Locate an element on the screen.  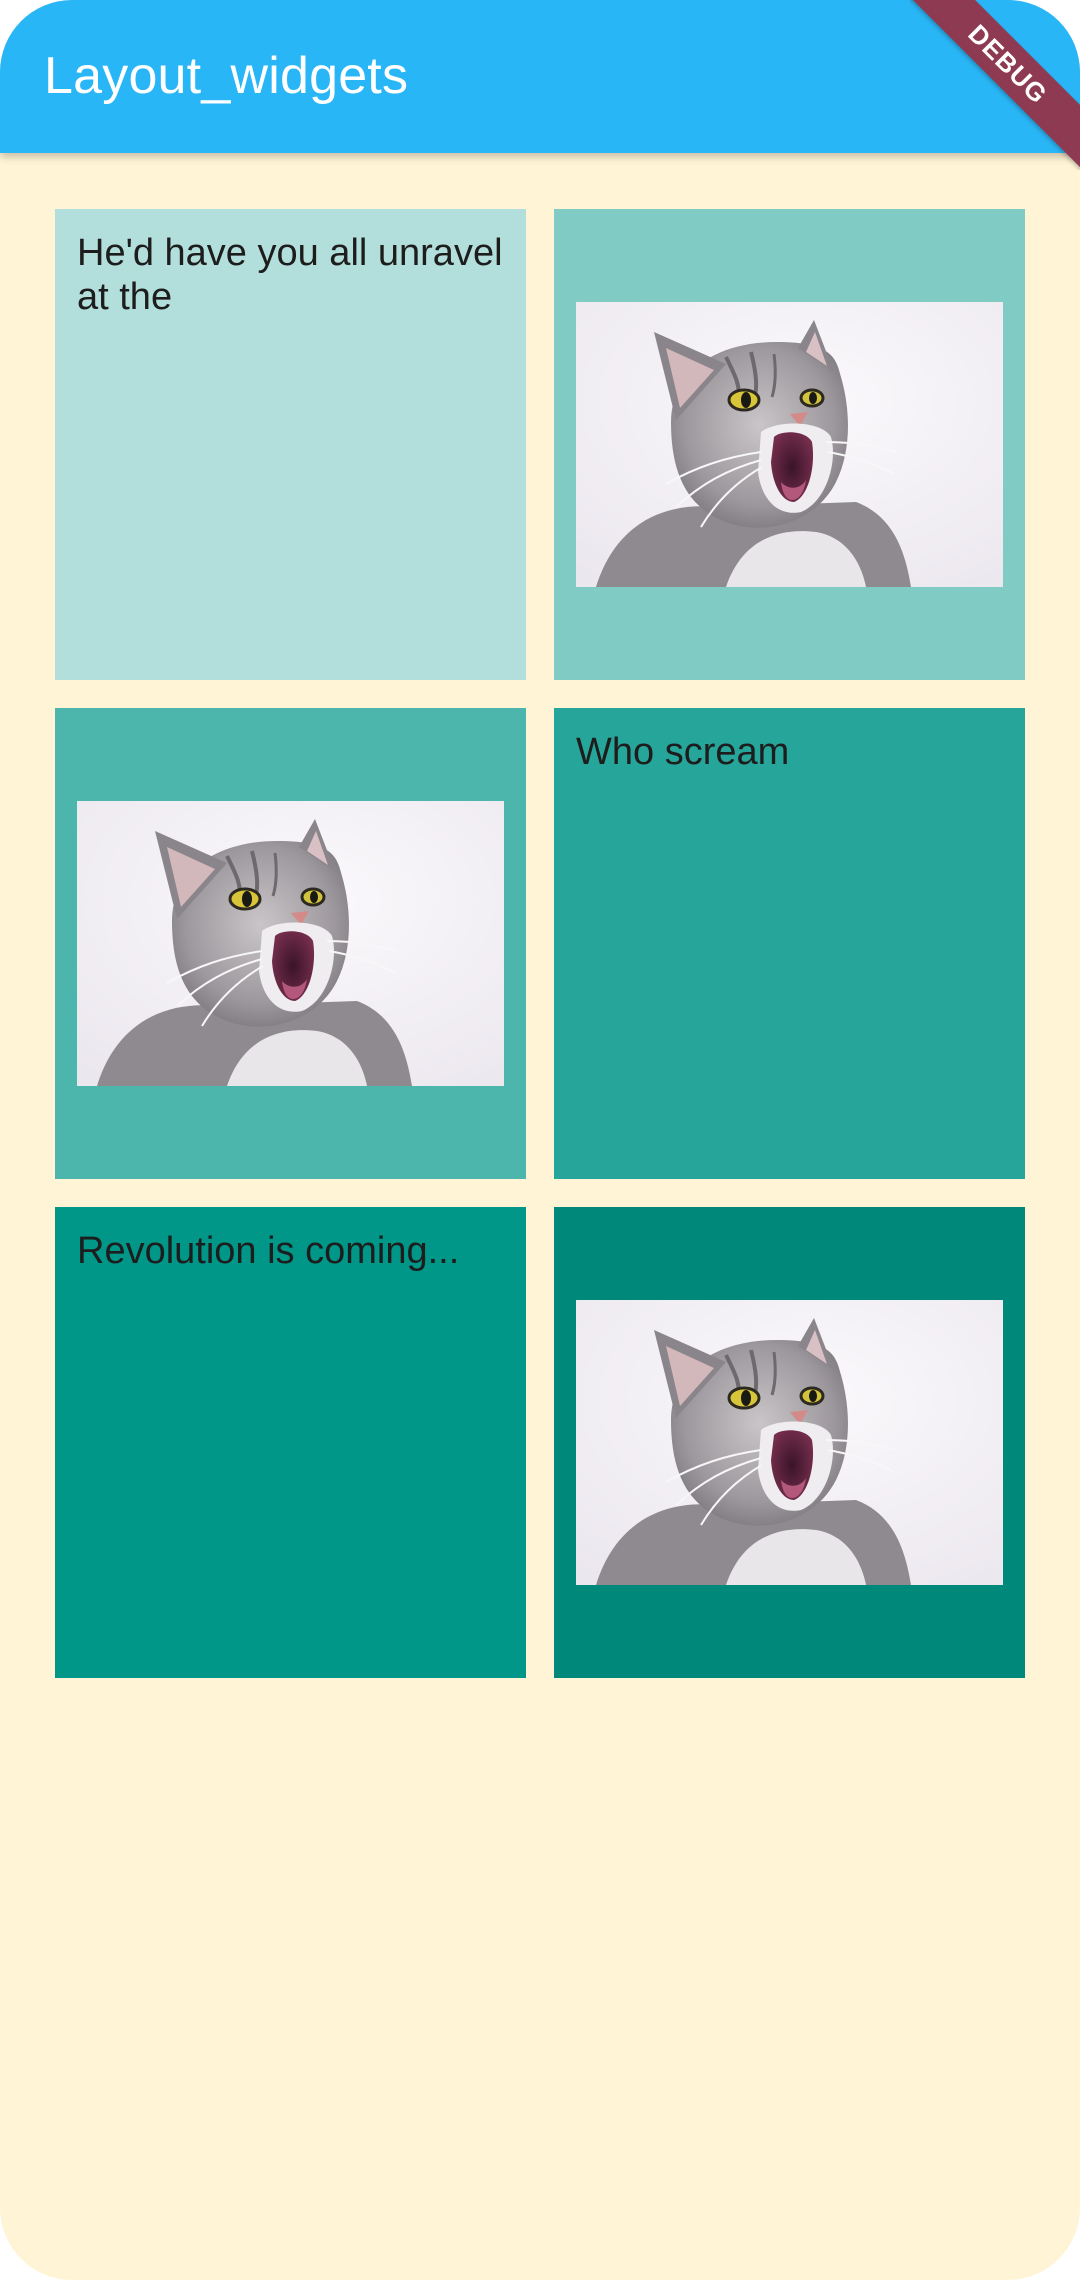
debug-banner-label: DEBUG is located at coordinates (995, 85).